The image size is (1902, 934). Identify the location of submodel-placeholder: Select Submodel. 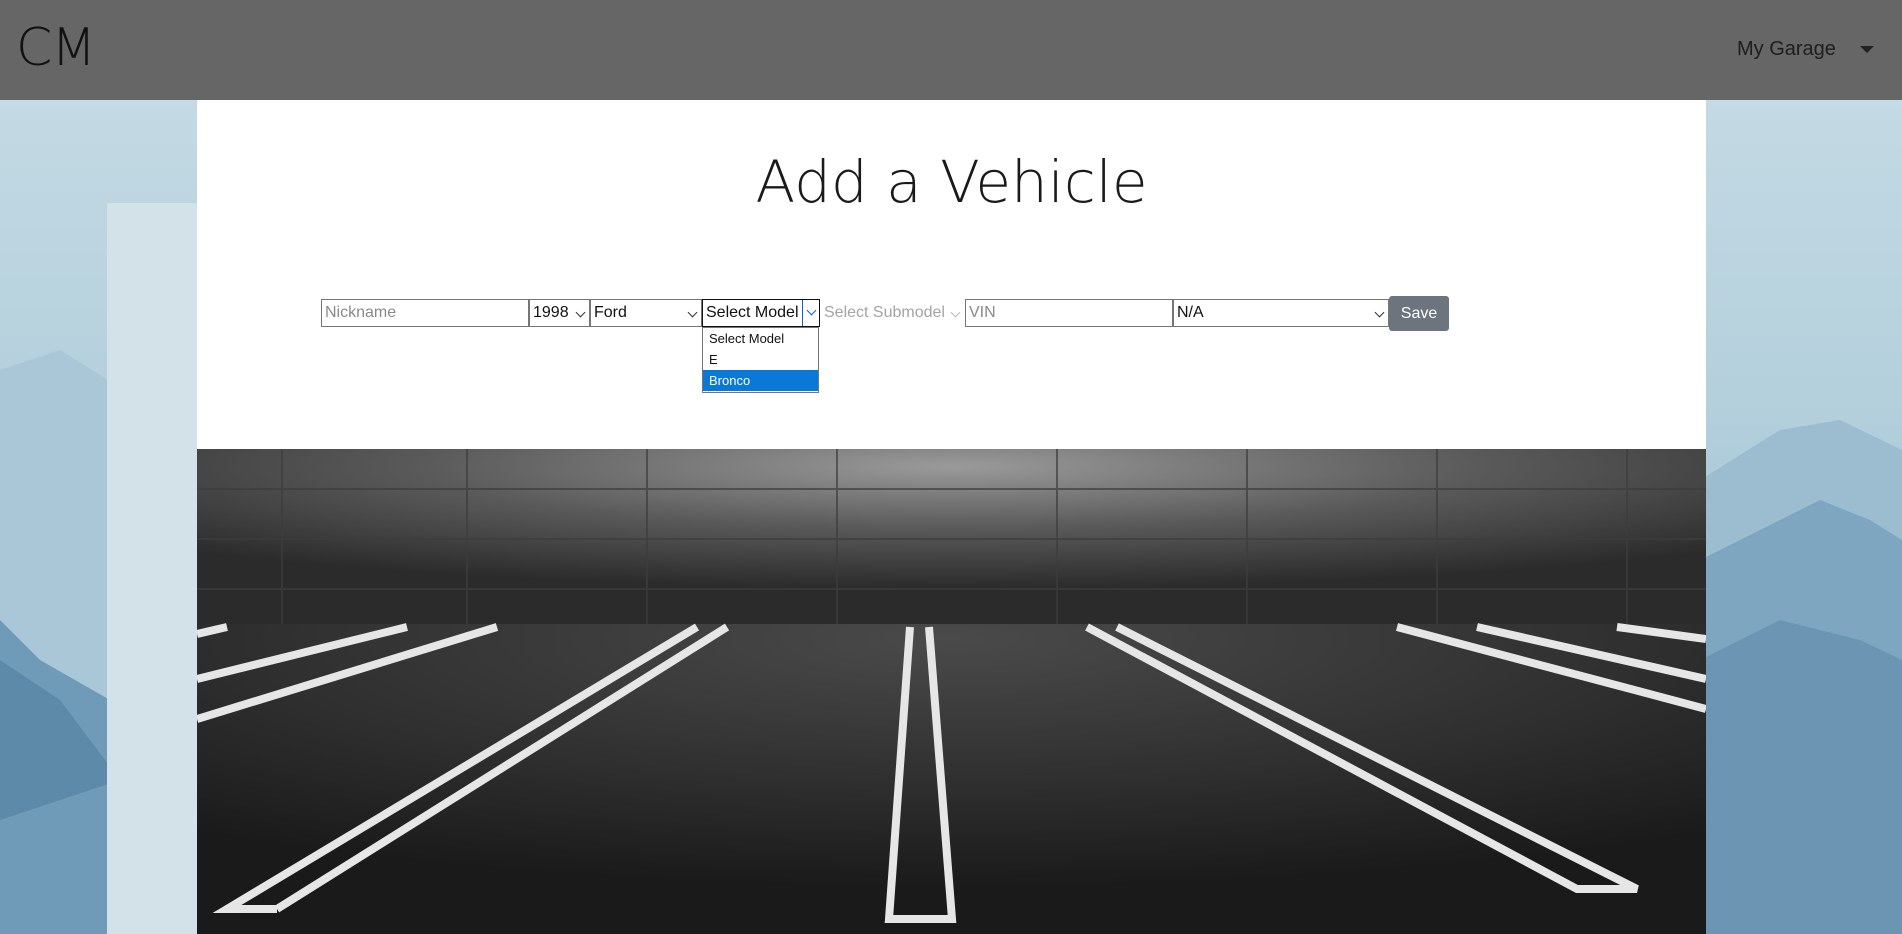
(884, 312).